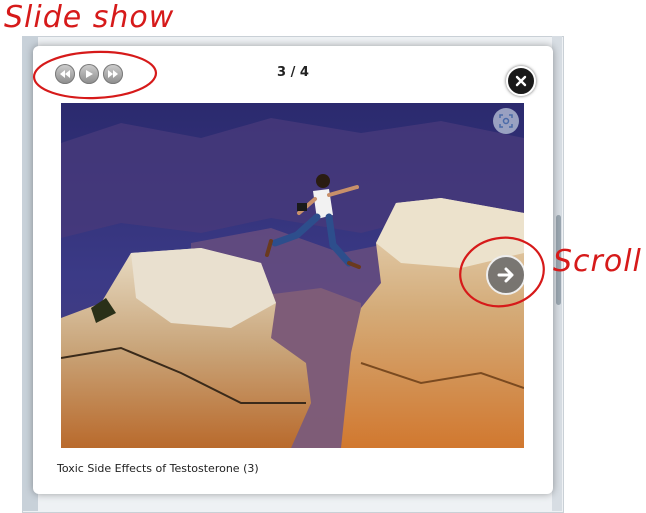 This screenshot has width=646, height=513. I want to click on slide-counter: 3 / 4, so click(293, 72).